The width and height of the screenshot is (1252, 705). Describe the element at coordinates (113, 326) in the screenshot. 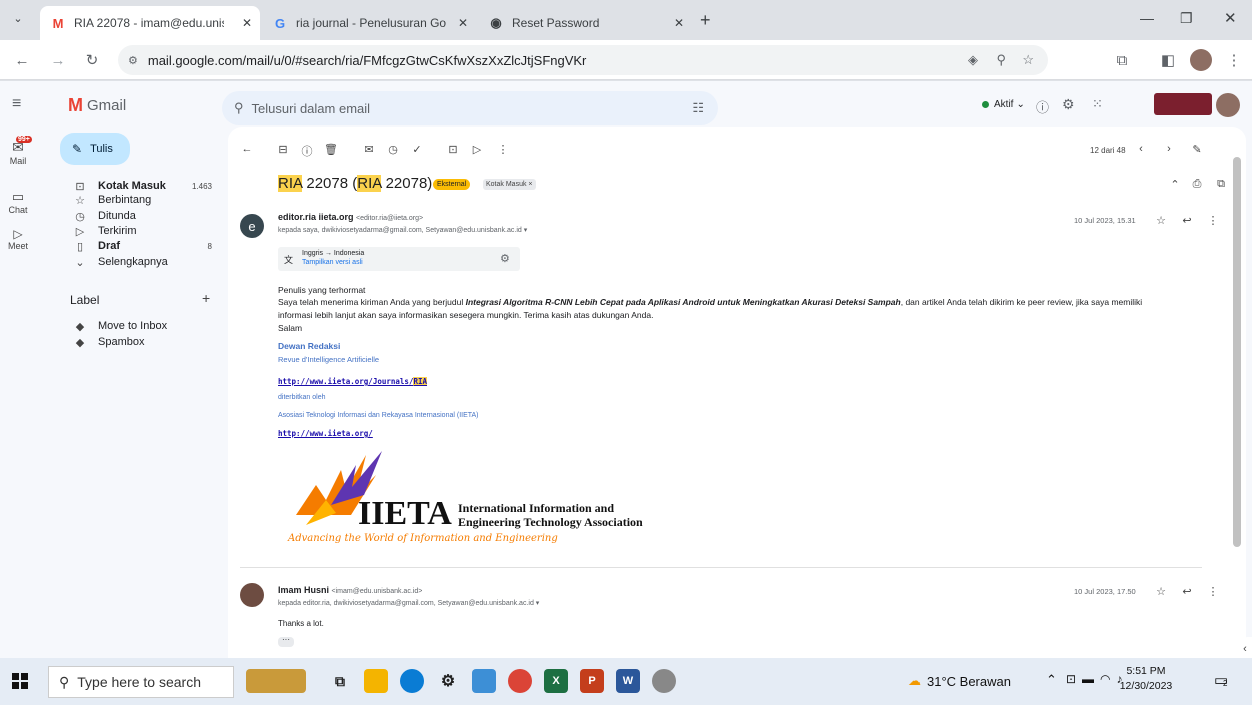

I see `label-move-to-inbox: ◆ Move to Inbox` at that location.